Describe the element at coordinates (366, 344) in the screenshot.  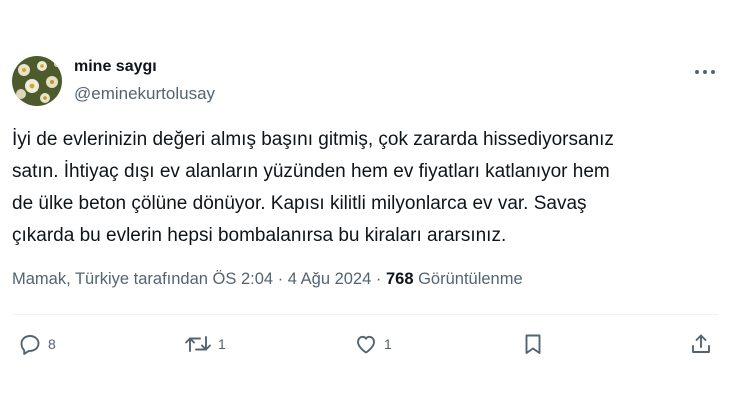
I see `heart-icon` at that location.